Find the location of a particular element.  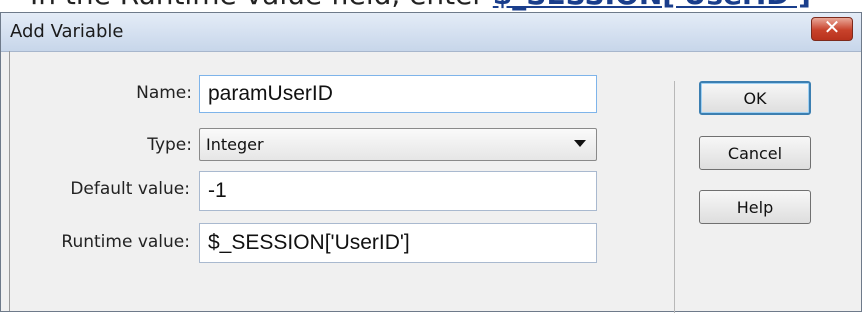

instruction-highlight: $_SESSION['UserID'] is located at coordinates (652, 5).